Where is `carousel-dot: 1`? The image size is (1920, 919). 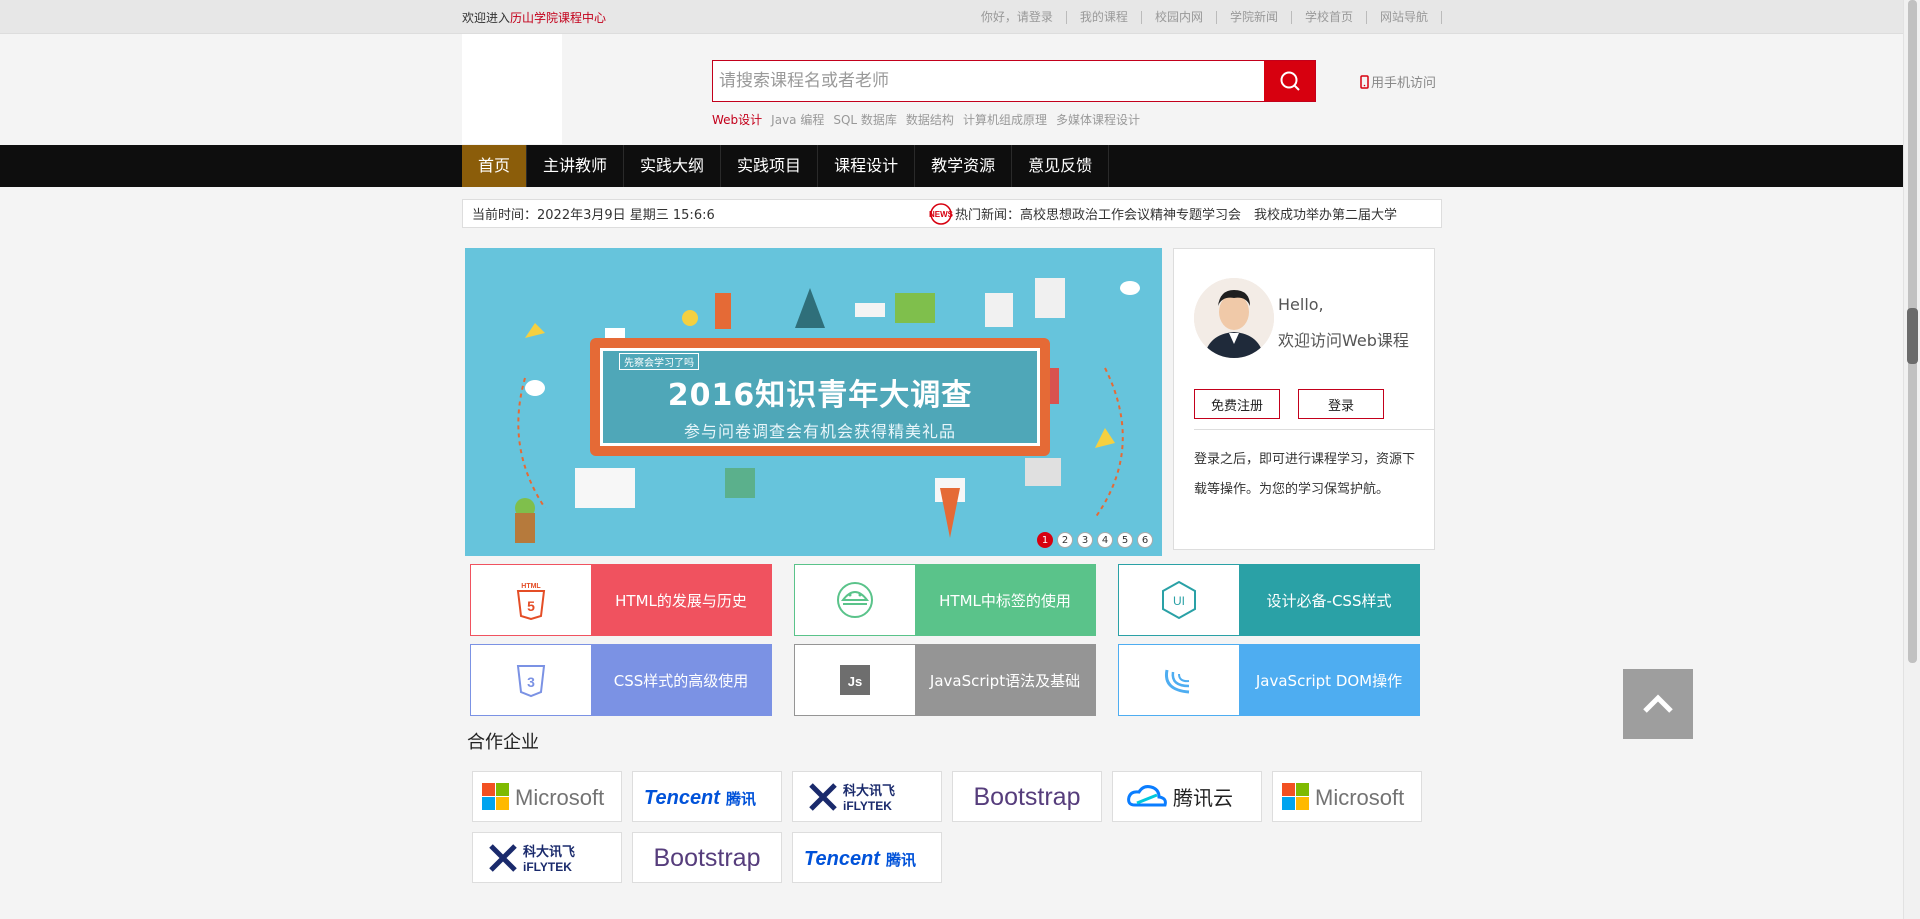 carousel-dot: 1 is located at coordinates (1045, 540).